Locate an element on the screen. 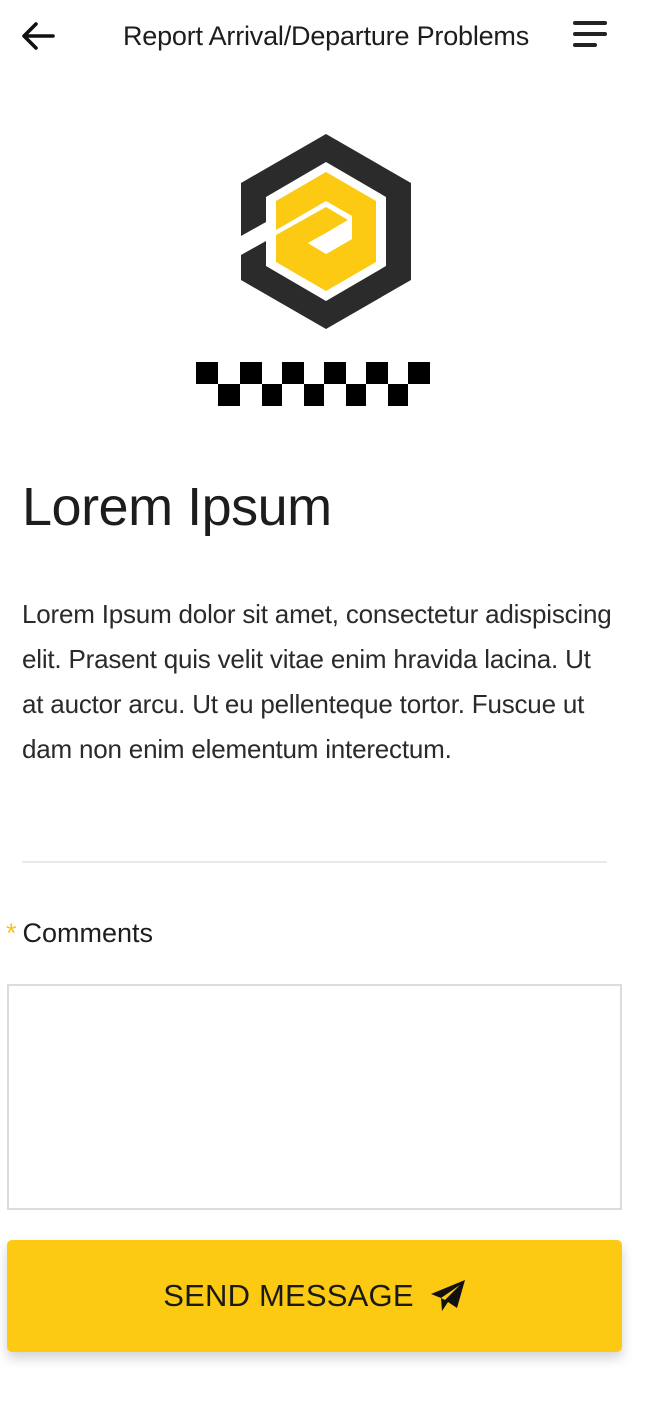  page-title: Report Arrival/Departure Problems is located at coordinates (326, 36).